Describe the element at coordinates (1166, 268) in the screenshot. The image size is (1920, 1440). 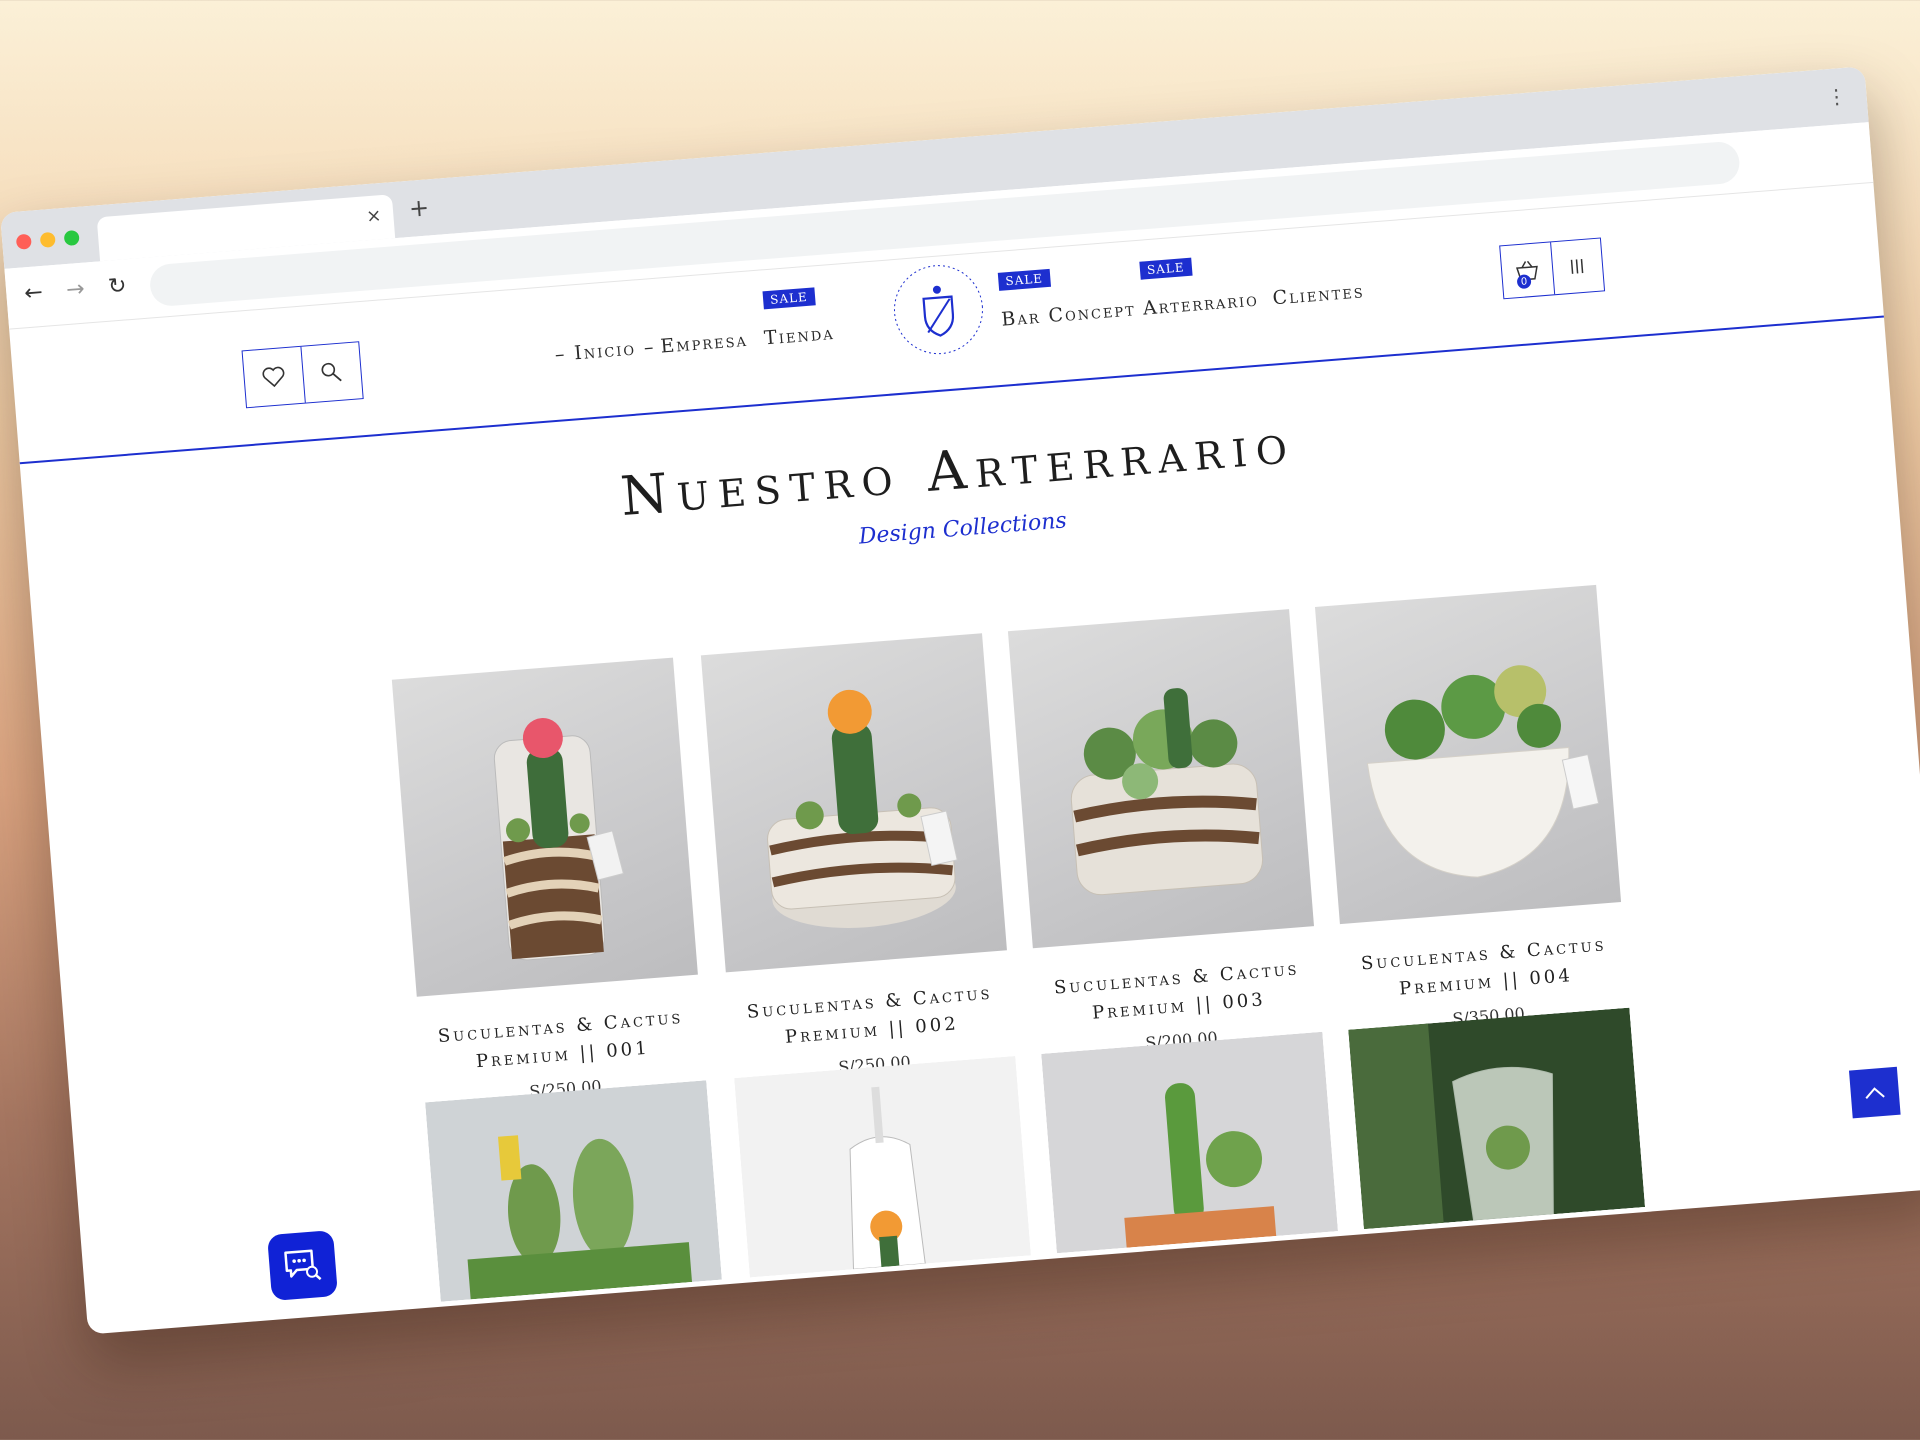
I see `sale-badge-arterrario: Sale` at that location.